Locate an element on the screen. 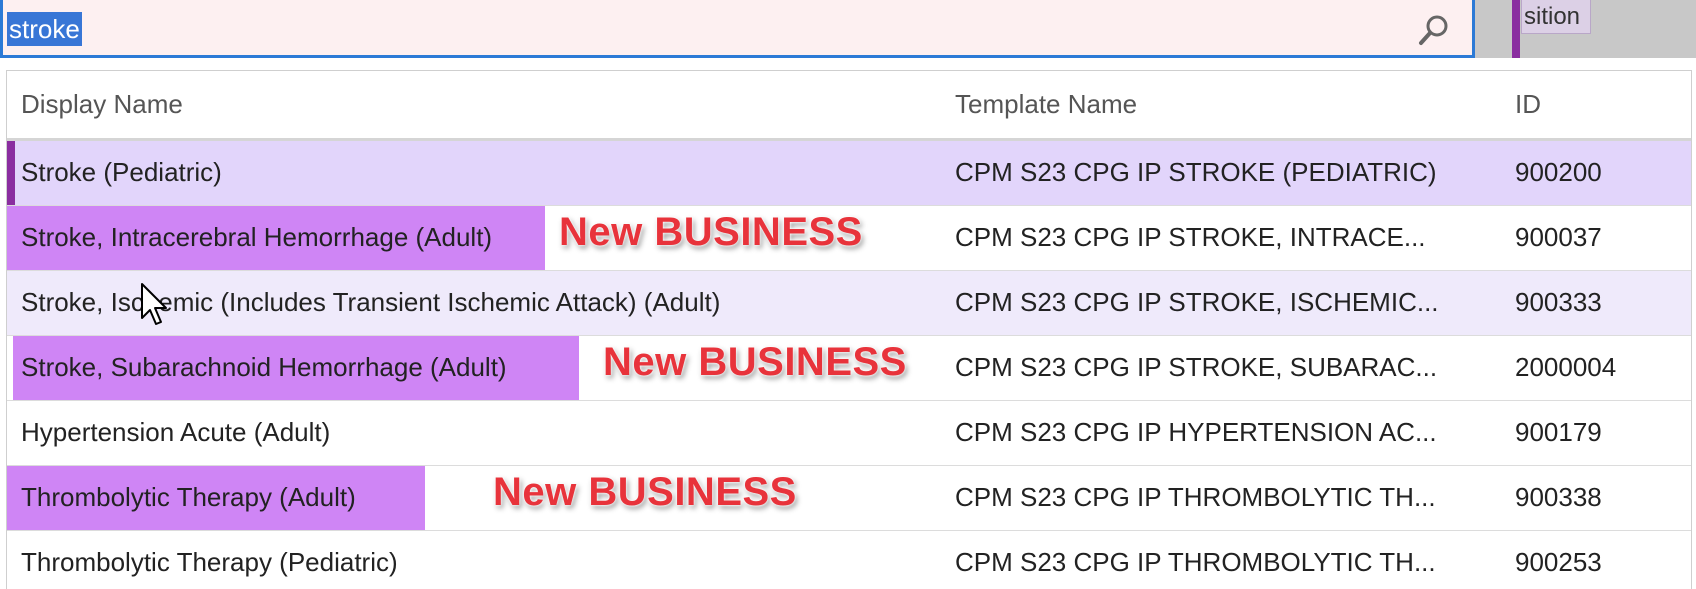 This screenshot has height=589, width=1696. template-name-cell: CPM S23 CPG IP STROKE (PEDIATRIC) is located at coordinates (1196, 172).